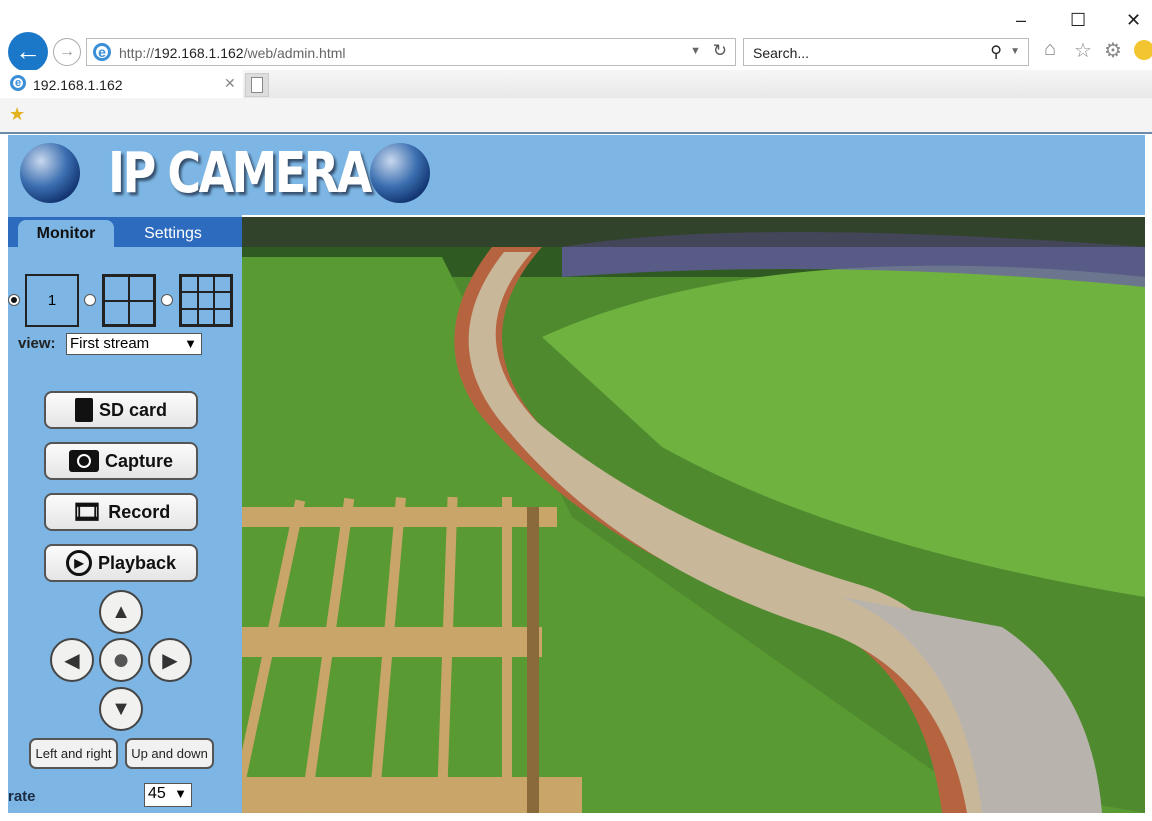 The height and width of the screenshot is (821, 1152). I want to click on layout-single-icon: 1, so click(52, 300).